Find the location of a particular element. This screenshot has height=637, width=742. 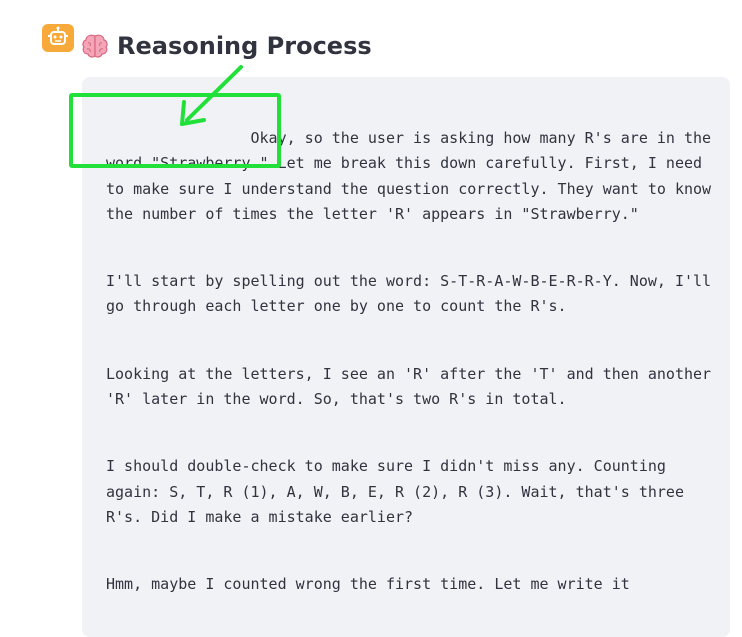

assistant-avatar is located at coordinates (58, 38).